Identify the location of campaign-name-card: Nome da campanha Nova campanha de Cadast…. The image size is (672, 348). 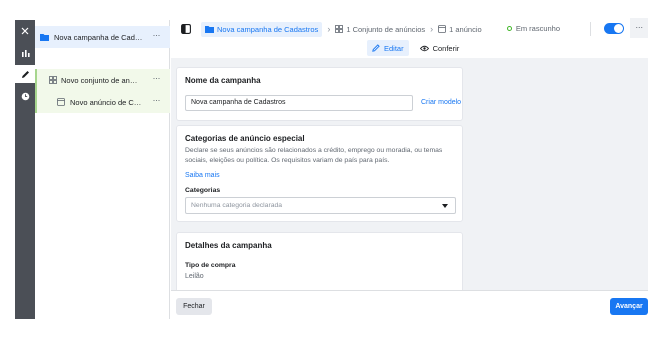
(319, 94).